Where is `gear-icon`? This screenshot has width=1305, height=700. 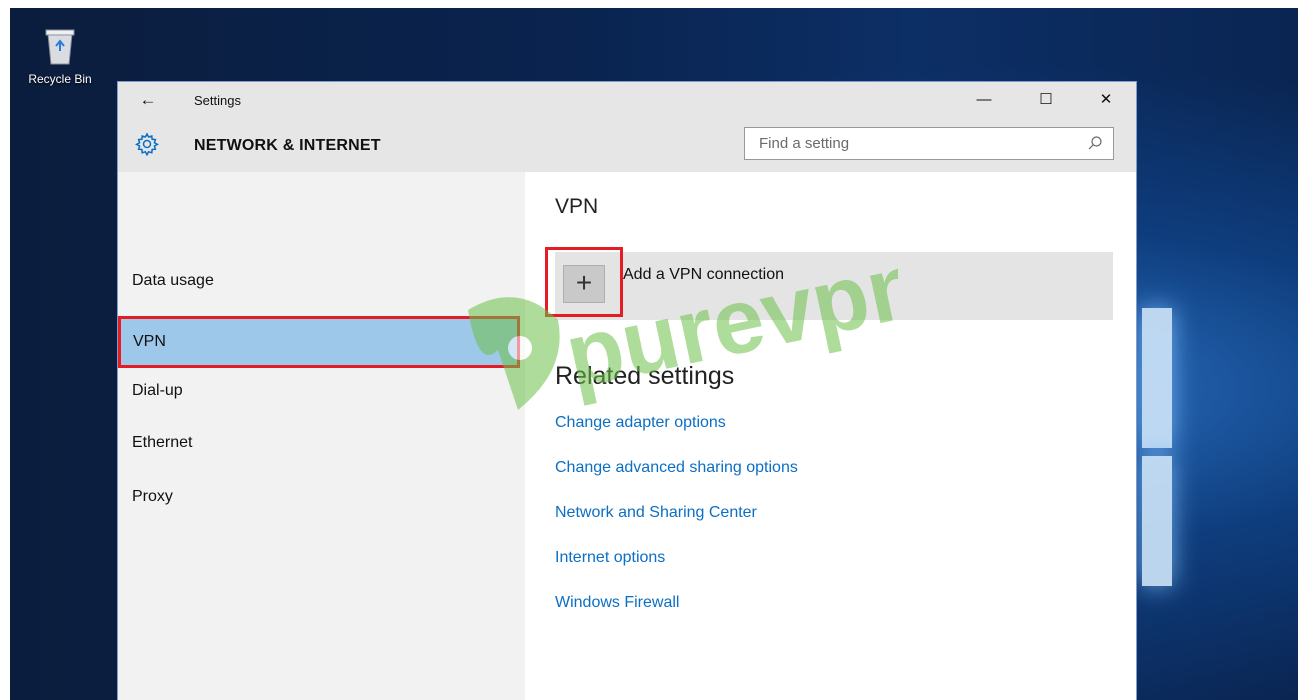
gear-icon is located at coordinates (147, 144).